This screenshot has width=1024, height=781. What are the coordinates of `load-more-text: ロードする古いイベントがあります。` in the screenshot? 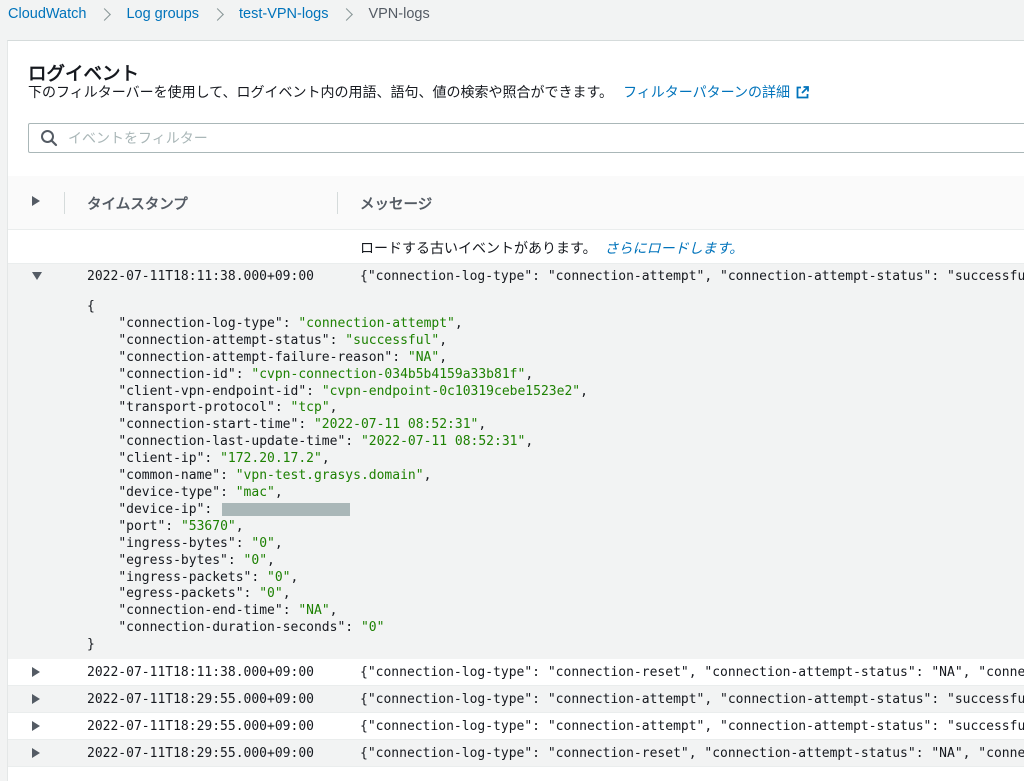 It's located at (478, 248).